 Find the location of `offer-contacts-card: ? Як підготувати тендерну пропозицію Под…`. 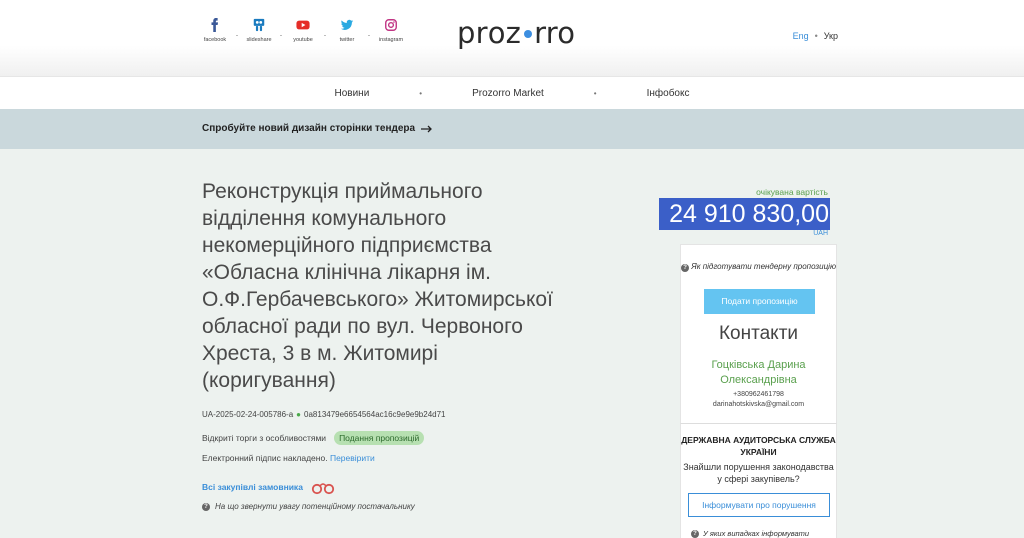

offer-contacts-card: ? Як підготувати тендерну пропозицію Под… is located at coordinates (758, 336).